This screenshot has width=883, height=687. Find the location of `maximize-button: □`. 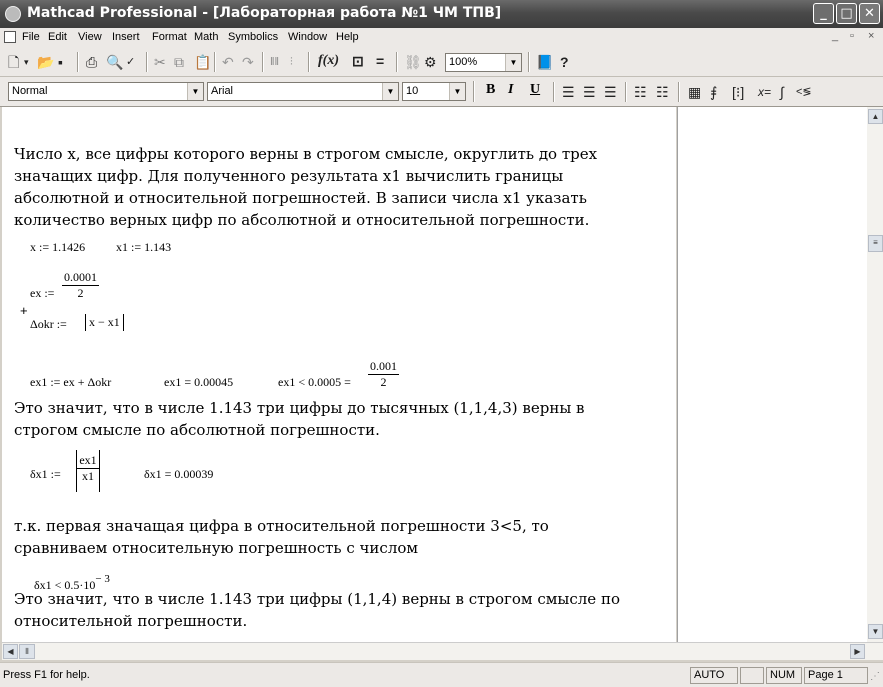

maximize-button: □ is located at coordinates (846, 13).